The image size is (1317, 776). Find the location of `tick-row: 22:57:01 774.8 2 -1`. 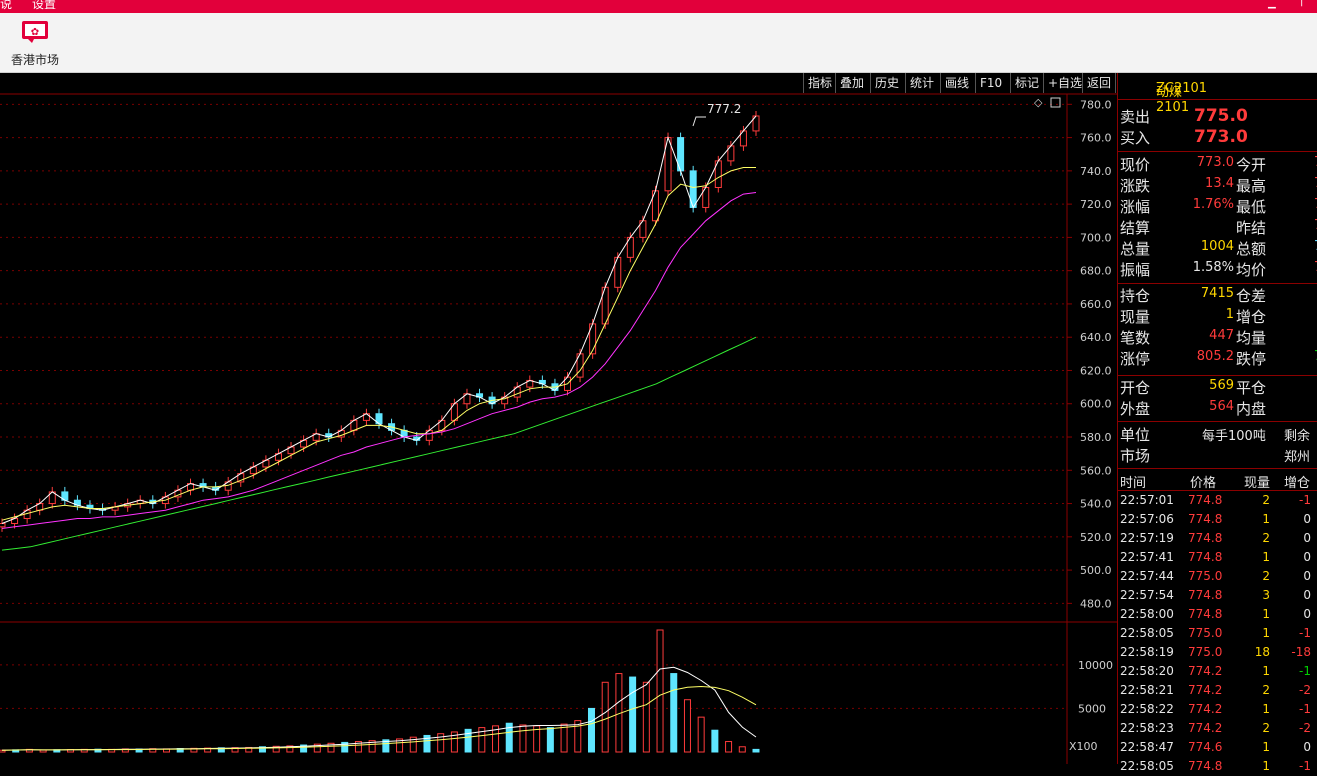

tick-row: 22:57:01 774.8 2 -1 is located at coordinates (1217, 500).